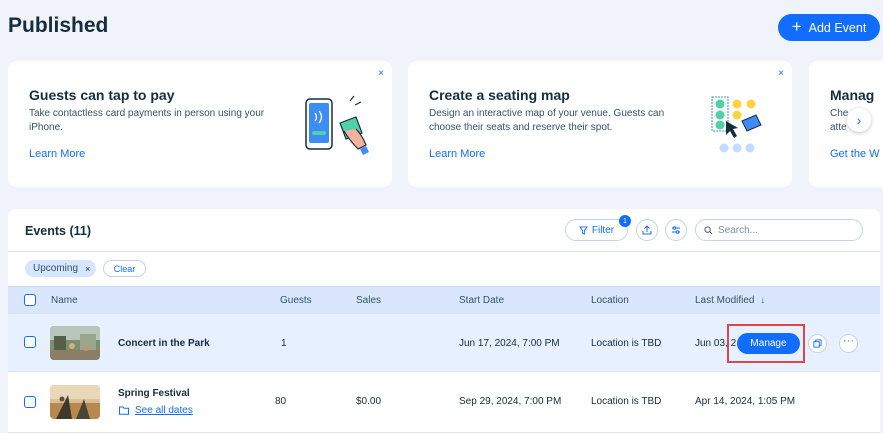 This screenshot has width=883, height=433. Describe the element at coordinates (481, 300) in the screenshot. I see `column-start-date: Start Date` at that location.